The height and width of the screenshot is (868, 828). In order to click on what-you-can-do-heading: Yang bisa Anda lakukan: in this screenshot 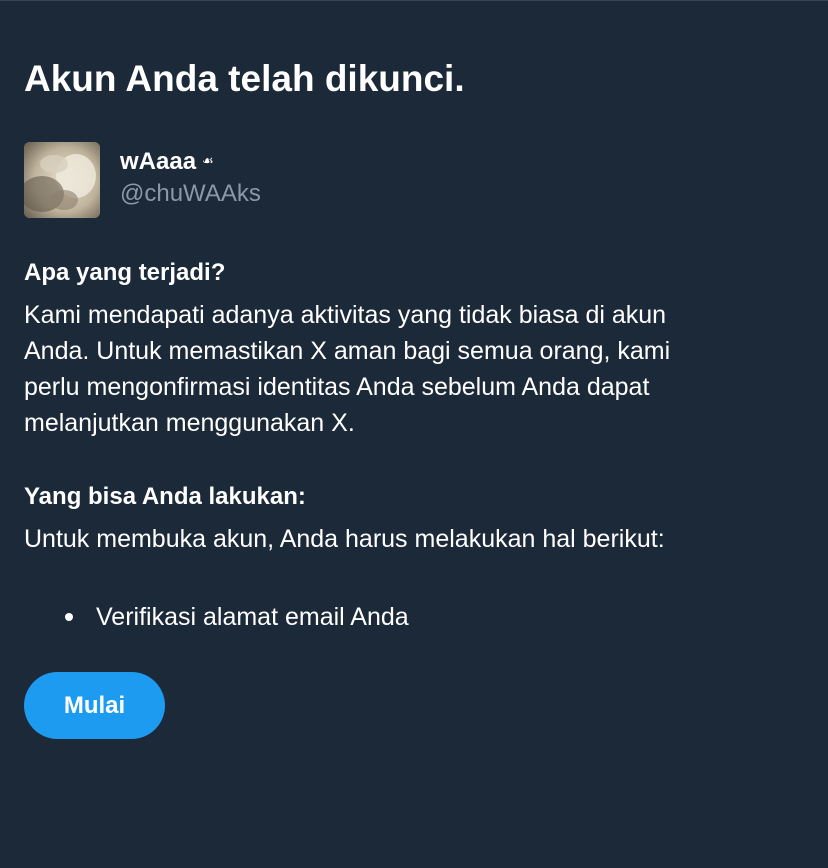, I will do `click(165, 496)`.